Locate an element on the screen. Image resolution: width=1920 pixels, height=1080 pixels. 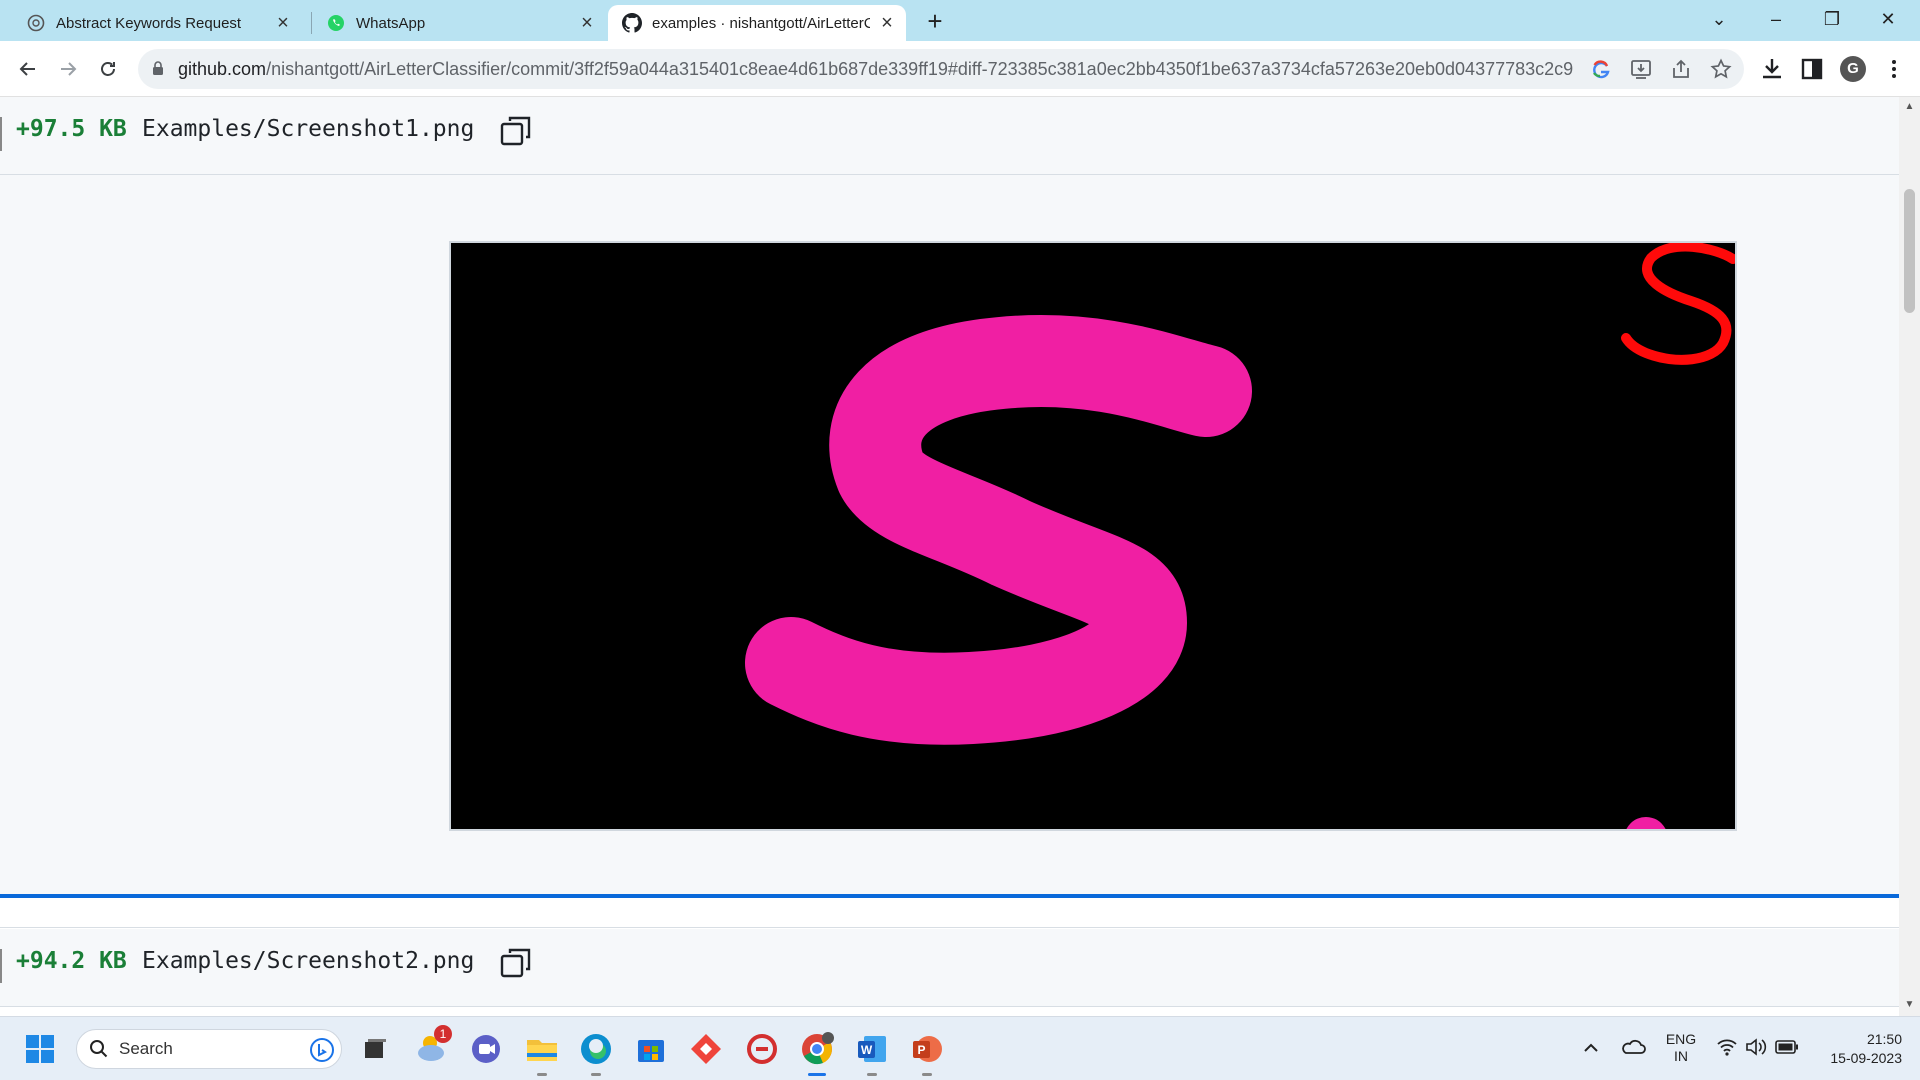
lock-icon is located at coordinates (158, 68).